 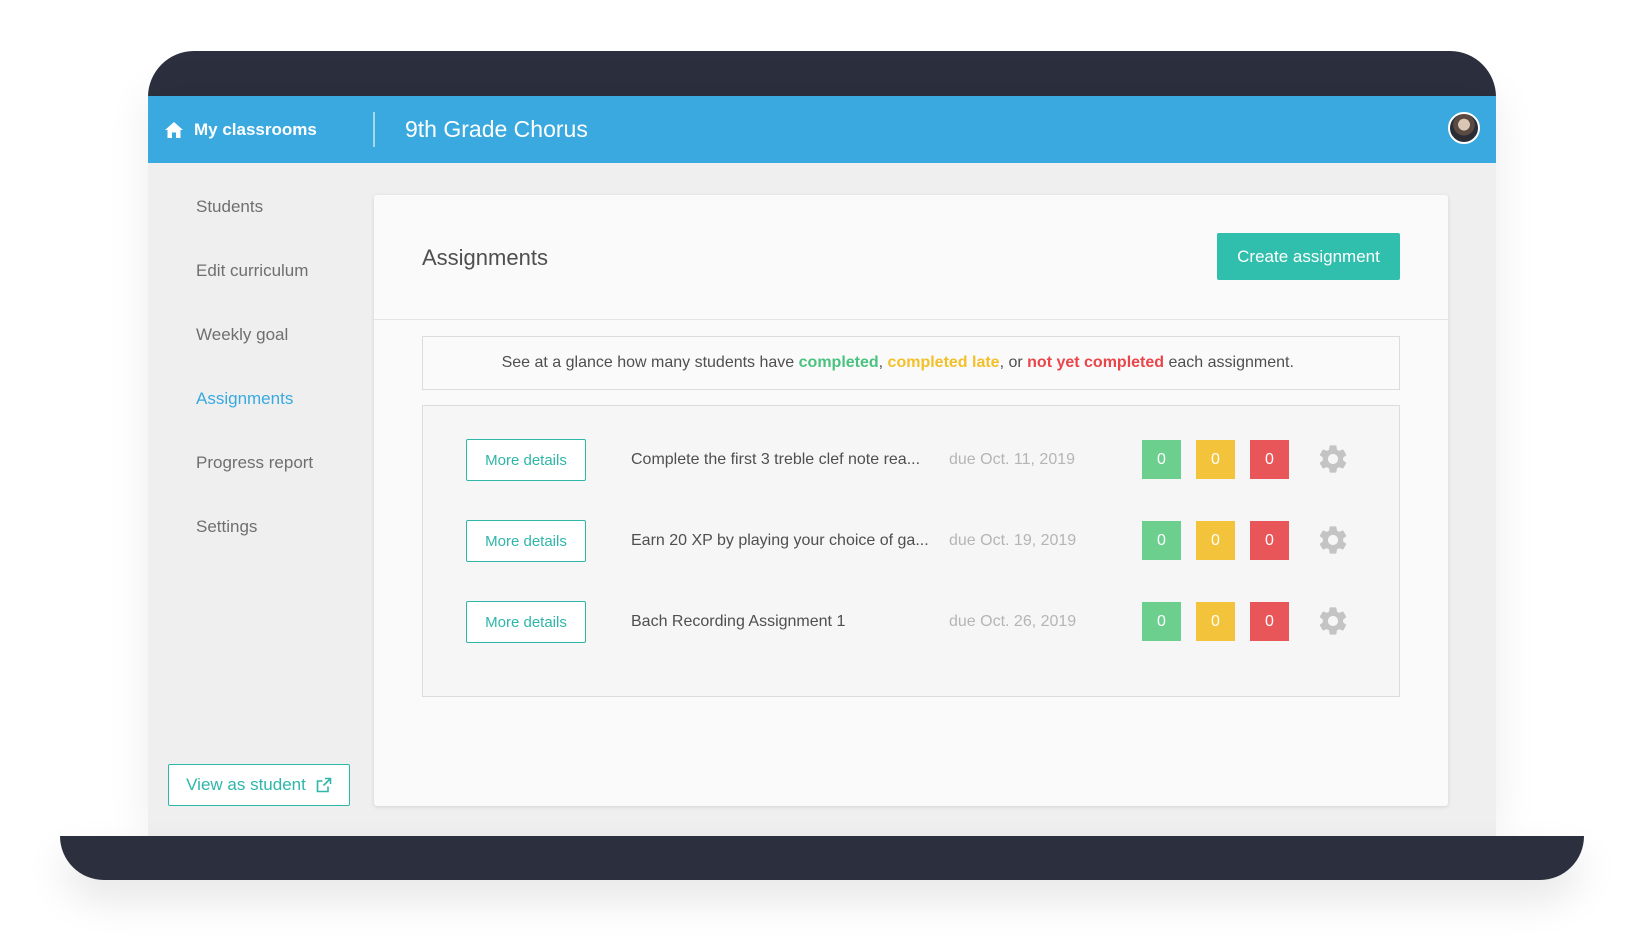 I want to click on info-sep-2: , or, so click(x=1013, y=362).